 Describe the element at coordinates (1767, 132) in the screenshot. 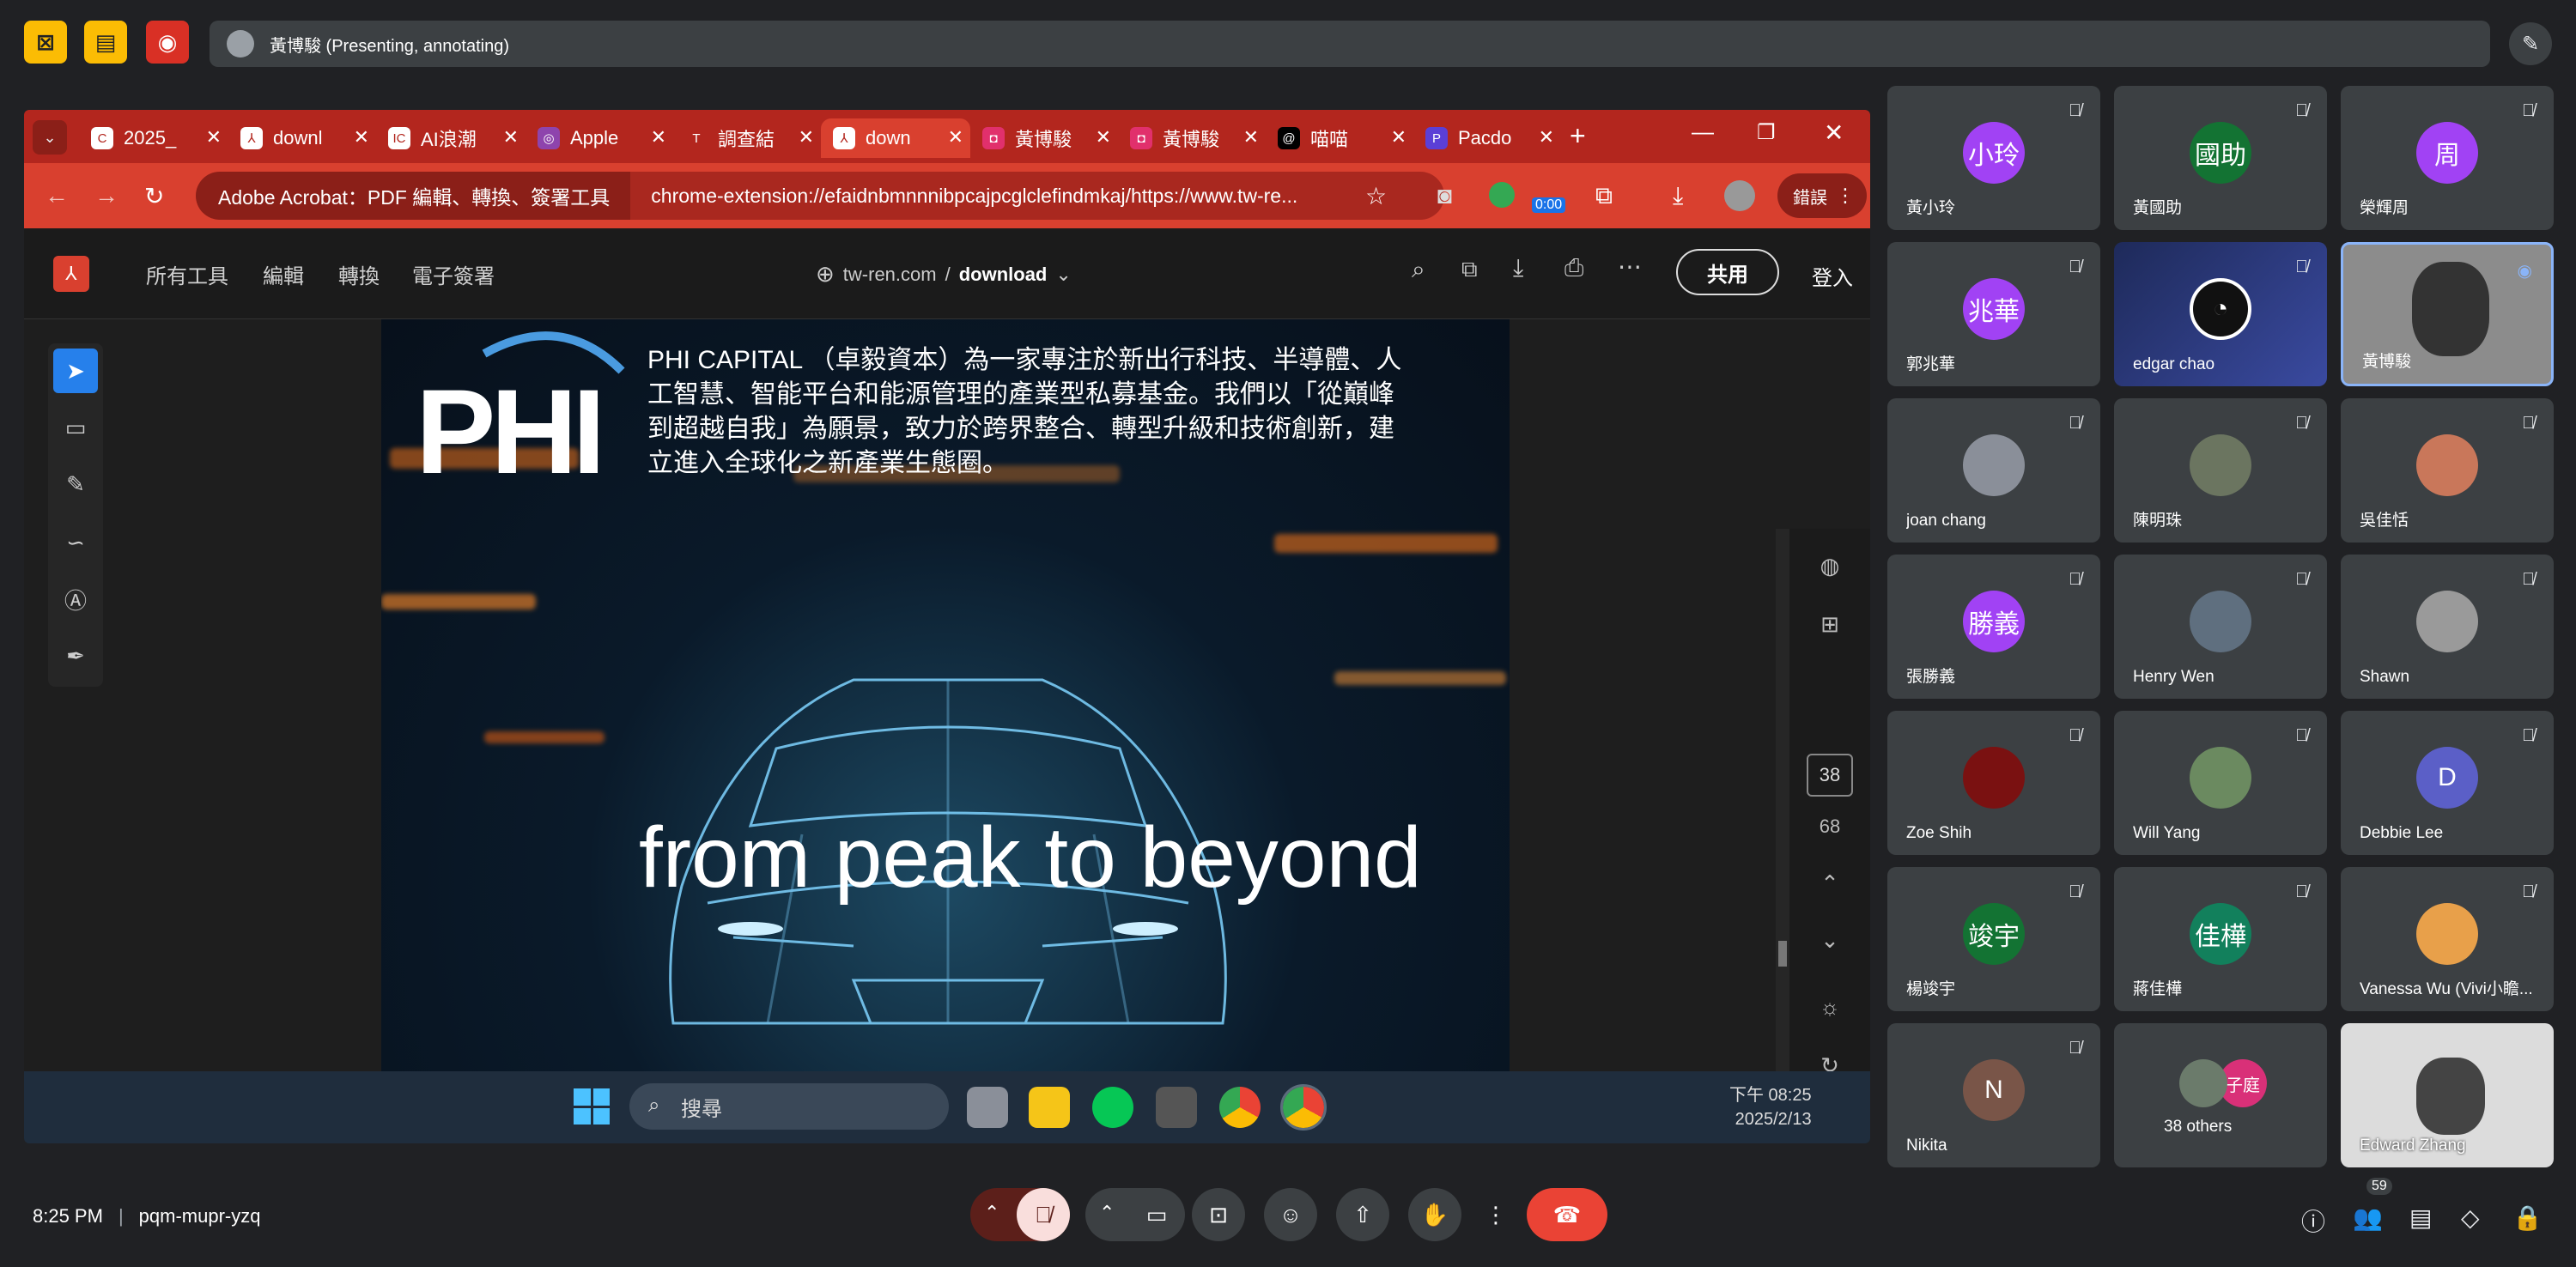

I see `restore-icon: ❐` at that location.